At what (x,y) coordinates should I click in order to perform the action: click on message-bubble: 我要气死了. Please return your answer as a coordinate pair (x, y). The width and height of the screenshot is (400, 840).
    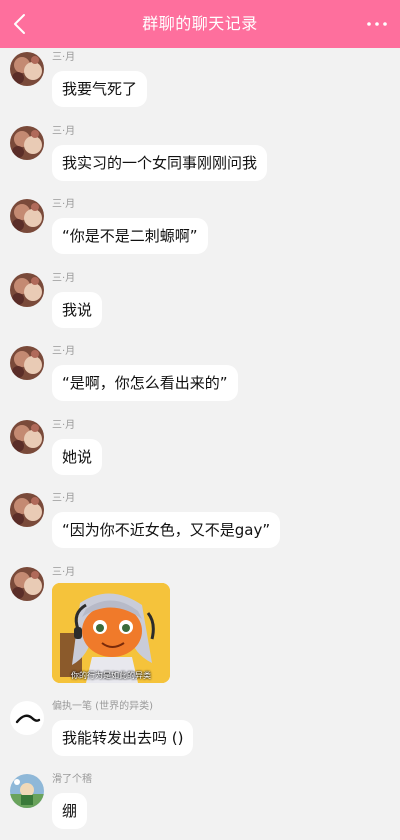
    Looking at the image, I should click on (100, 89).